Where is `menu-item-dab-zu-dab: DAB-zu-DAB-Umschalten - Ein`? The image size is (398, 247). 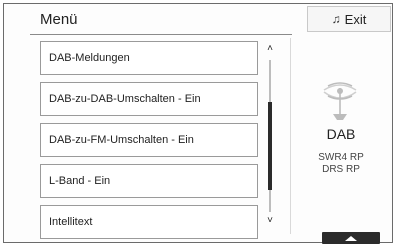
menu-item-dab-zu-dab: DAB-zu-DAB-Umschalten - Ein is located at coordinates (149, 99).